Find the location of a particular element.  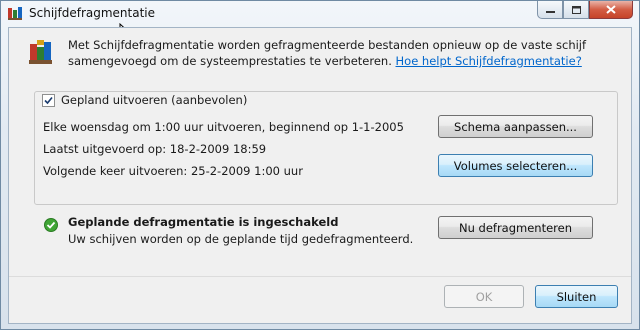

ok-button: OK is located at coordinates (484, 296).